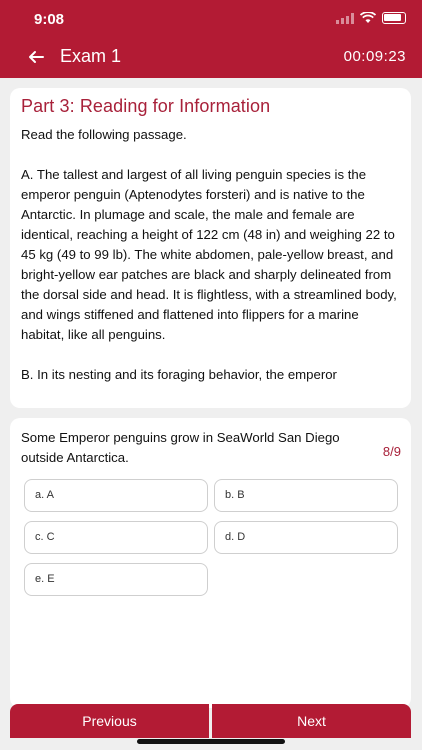 The width and height of the screenshot is (422, 750). What do you see at coordinates (109, 721) in the screenshot?
I see `previous-button: Previous` at bounding box center [109, 721].